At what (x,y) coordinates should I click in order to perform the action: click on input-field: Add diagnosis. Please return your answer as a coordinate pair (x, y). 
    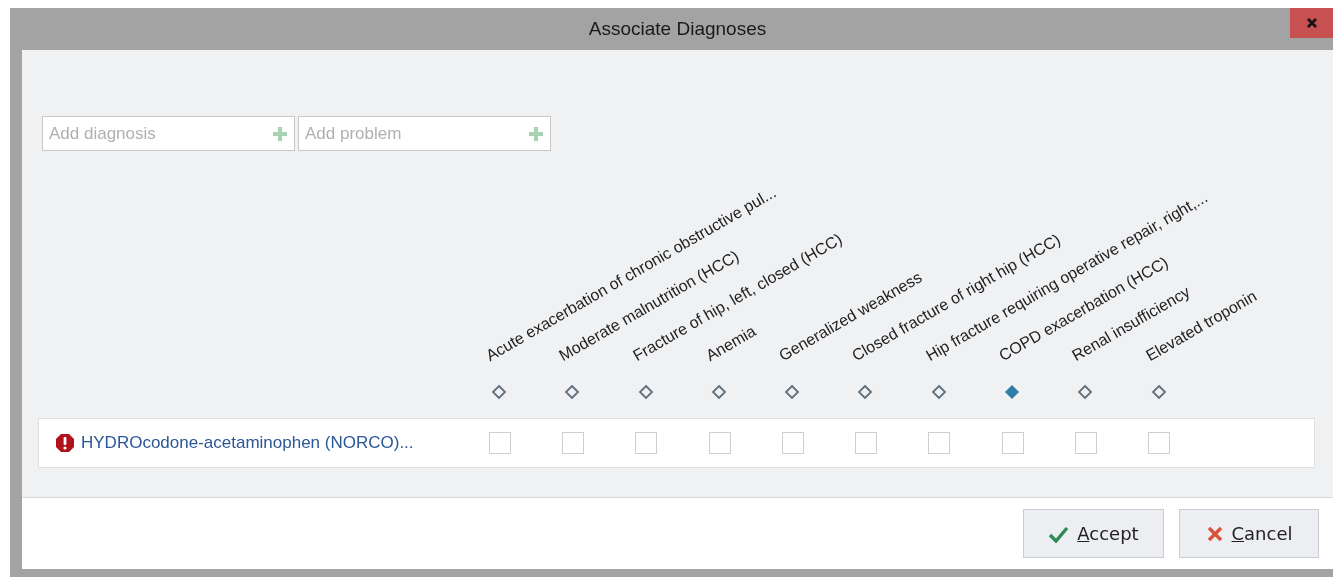
    Looking at the image, I should click on (168, 133).